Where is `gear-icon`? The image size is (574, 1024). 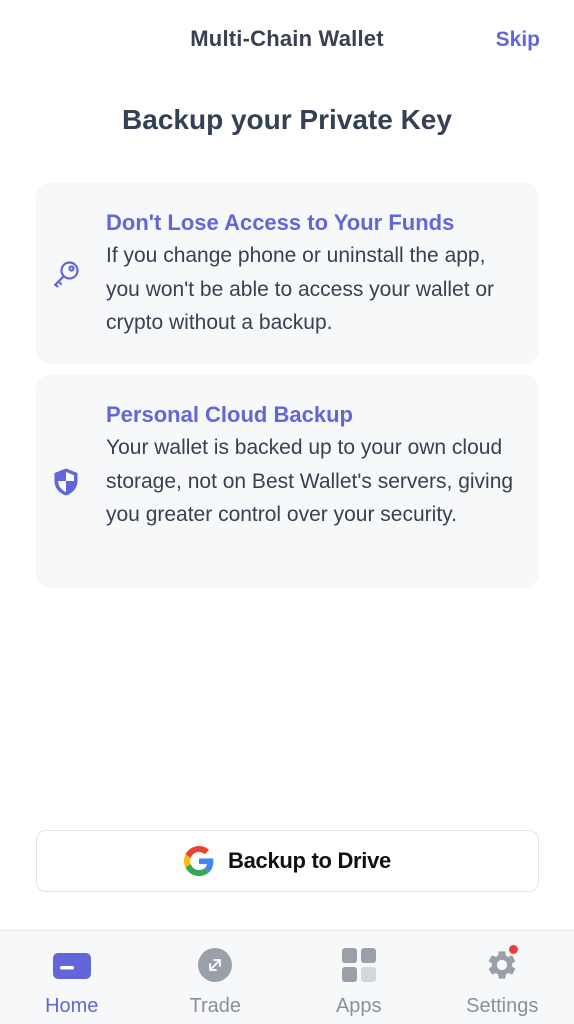
gear-icon is located at coordinates (502, 963).